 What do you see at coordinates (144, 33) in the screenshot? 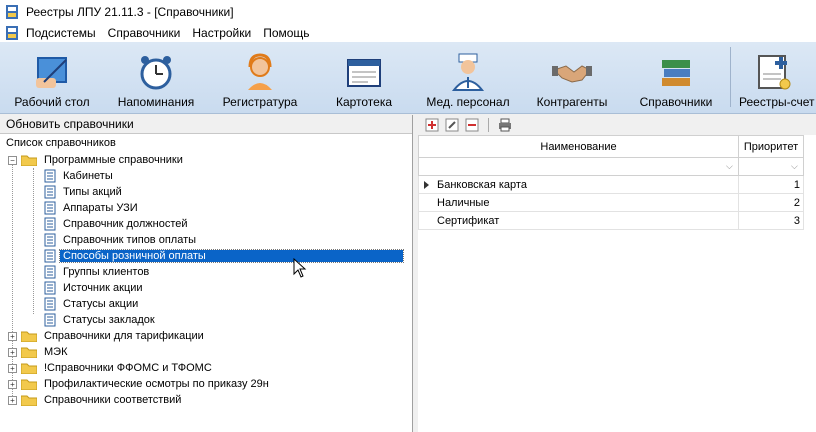
I see `menu-references: Справочники` at bounding box center [144, 33].